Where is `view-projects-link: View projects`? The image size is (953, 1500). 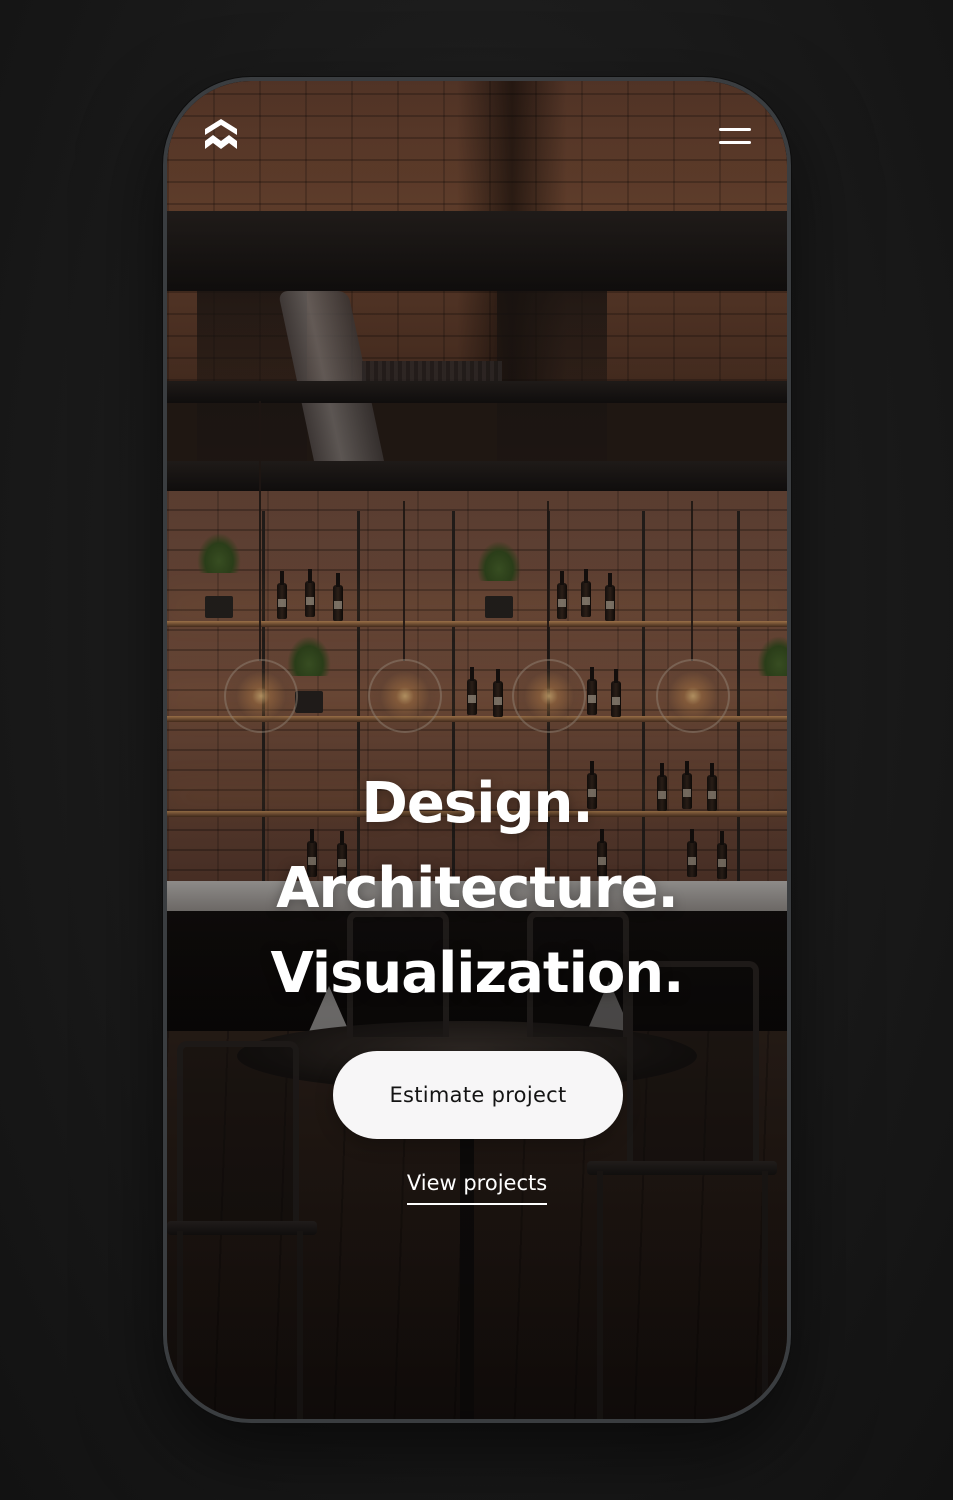 view-projects-link: View projects is located at coordinates (477, 1188).